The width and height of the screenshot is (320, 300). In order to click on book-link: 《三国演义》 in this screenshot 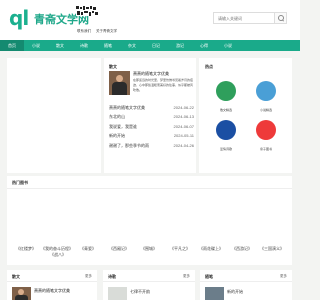, I will do `click(272, 249)`.